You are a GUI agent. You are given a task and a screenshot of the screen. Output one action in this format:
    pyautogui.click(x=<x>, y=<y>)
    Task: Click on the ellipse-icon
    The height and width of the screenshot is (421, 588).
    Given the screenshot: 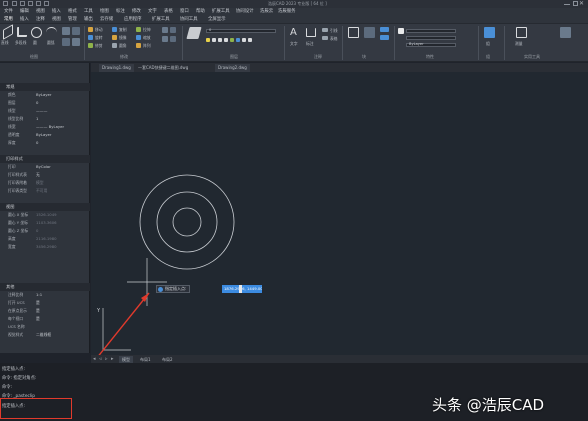 What is the action you would take?
    pyautogui.click(x=66, y=42)
    